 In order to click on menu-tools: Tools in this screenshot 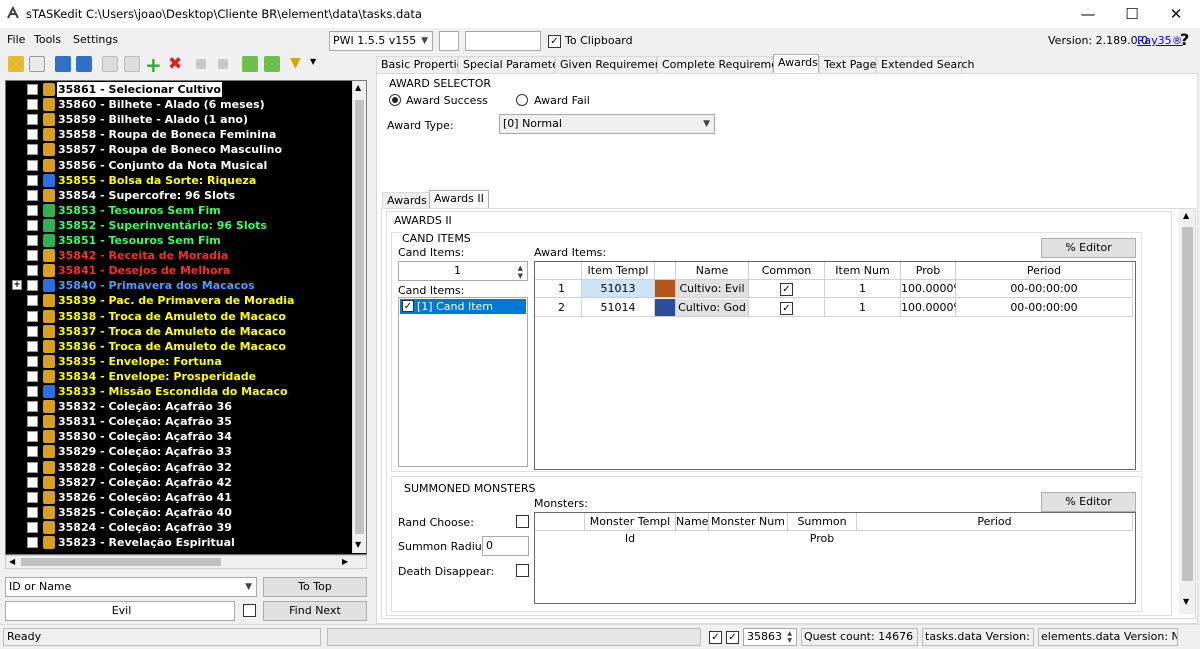, I will do `click(47, 39)`.